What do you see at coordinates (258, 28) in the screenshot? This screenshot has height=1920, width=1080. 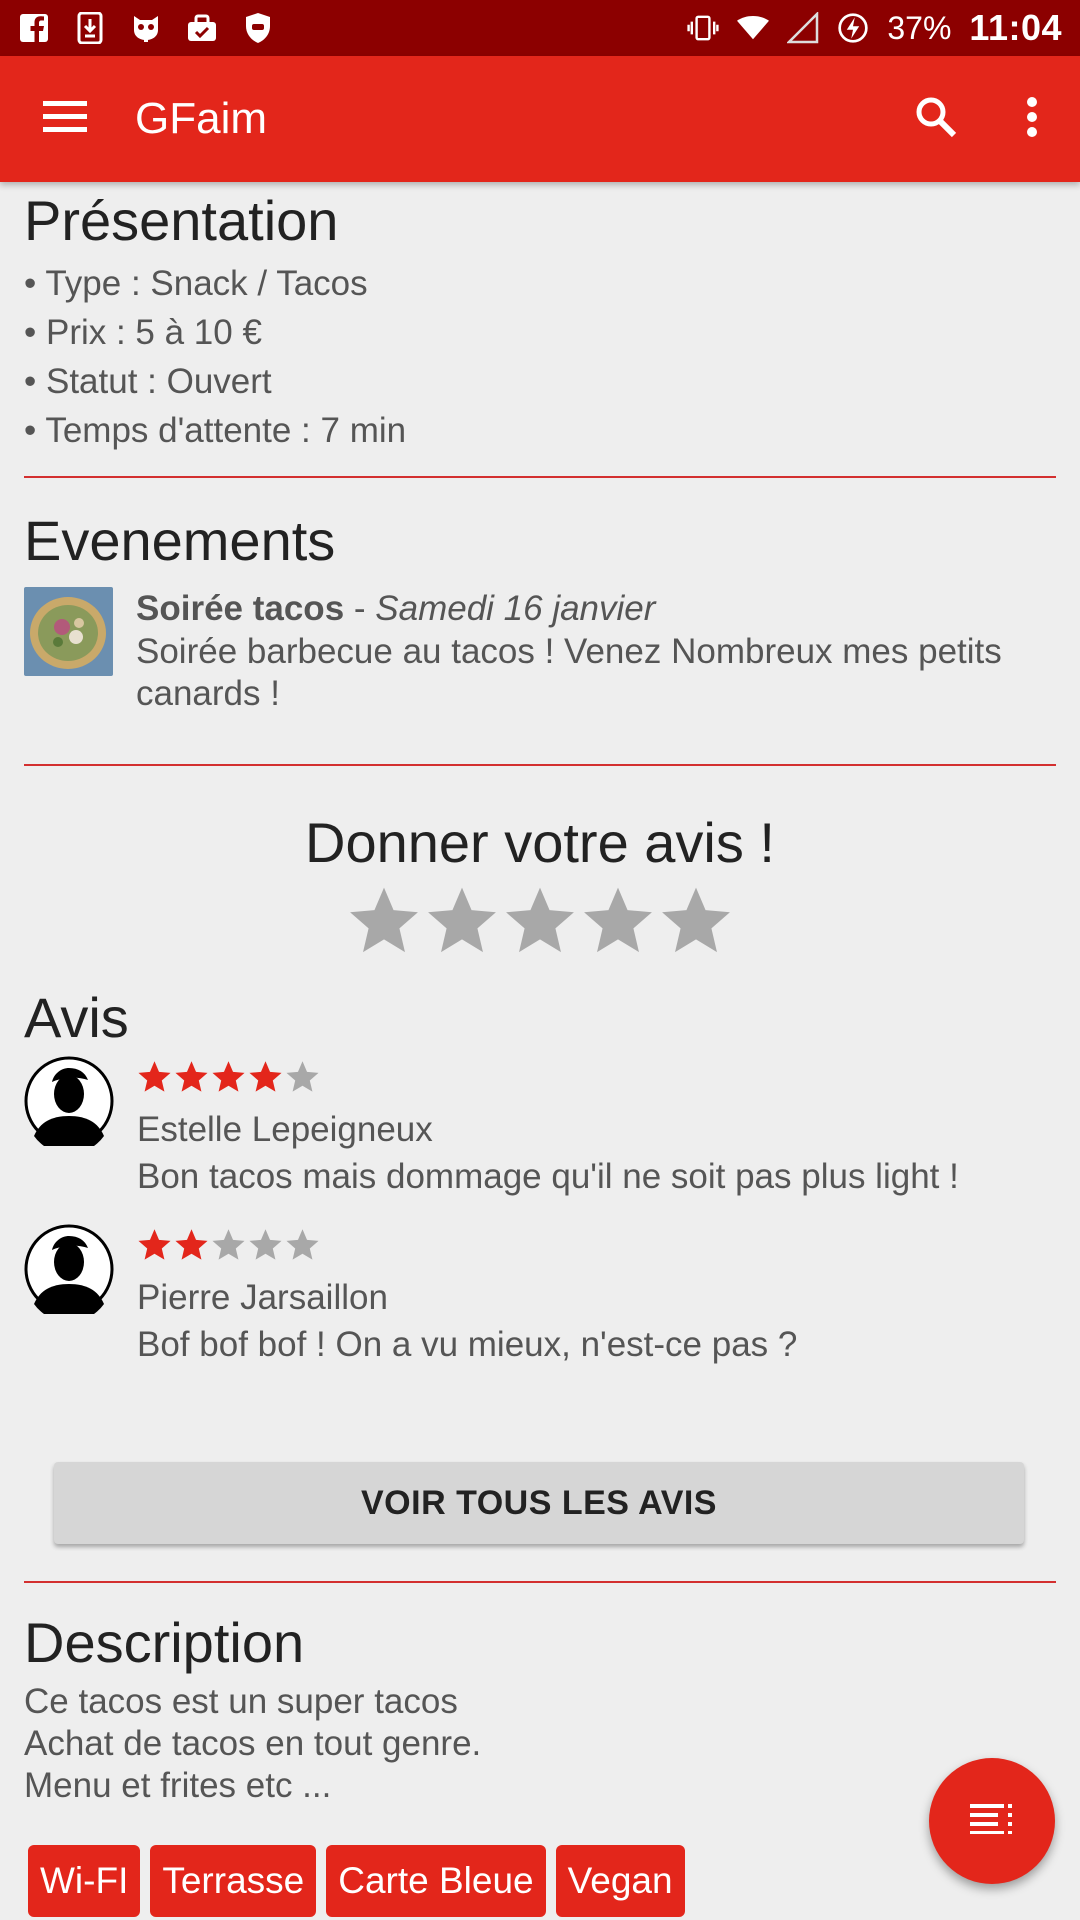 I see `shield-icon` at bounding box center [258, 28].